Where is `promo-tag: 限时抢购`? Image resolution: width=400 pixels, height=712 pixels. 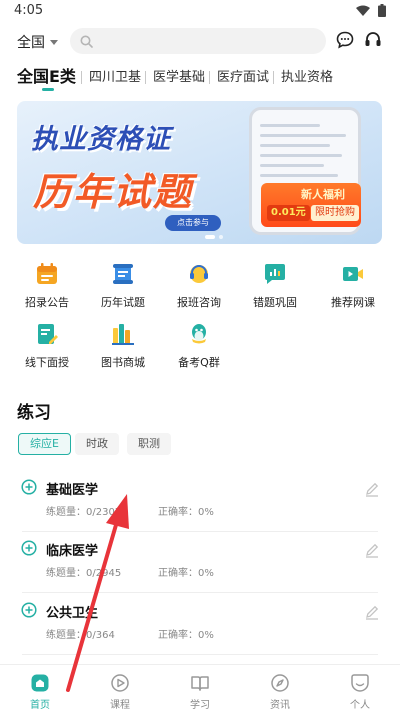
promo-tag: 限时抢购 is located at coordinates (335, 213).